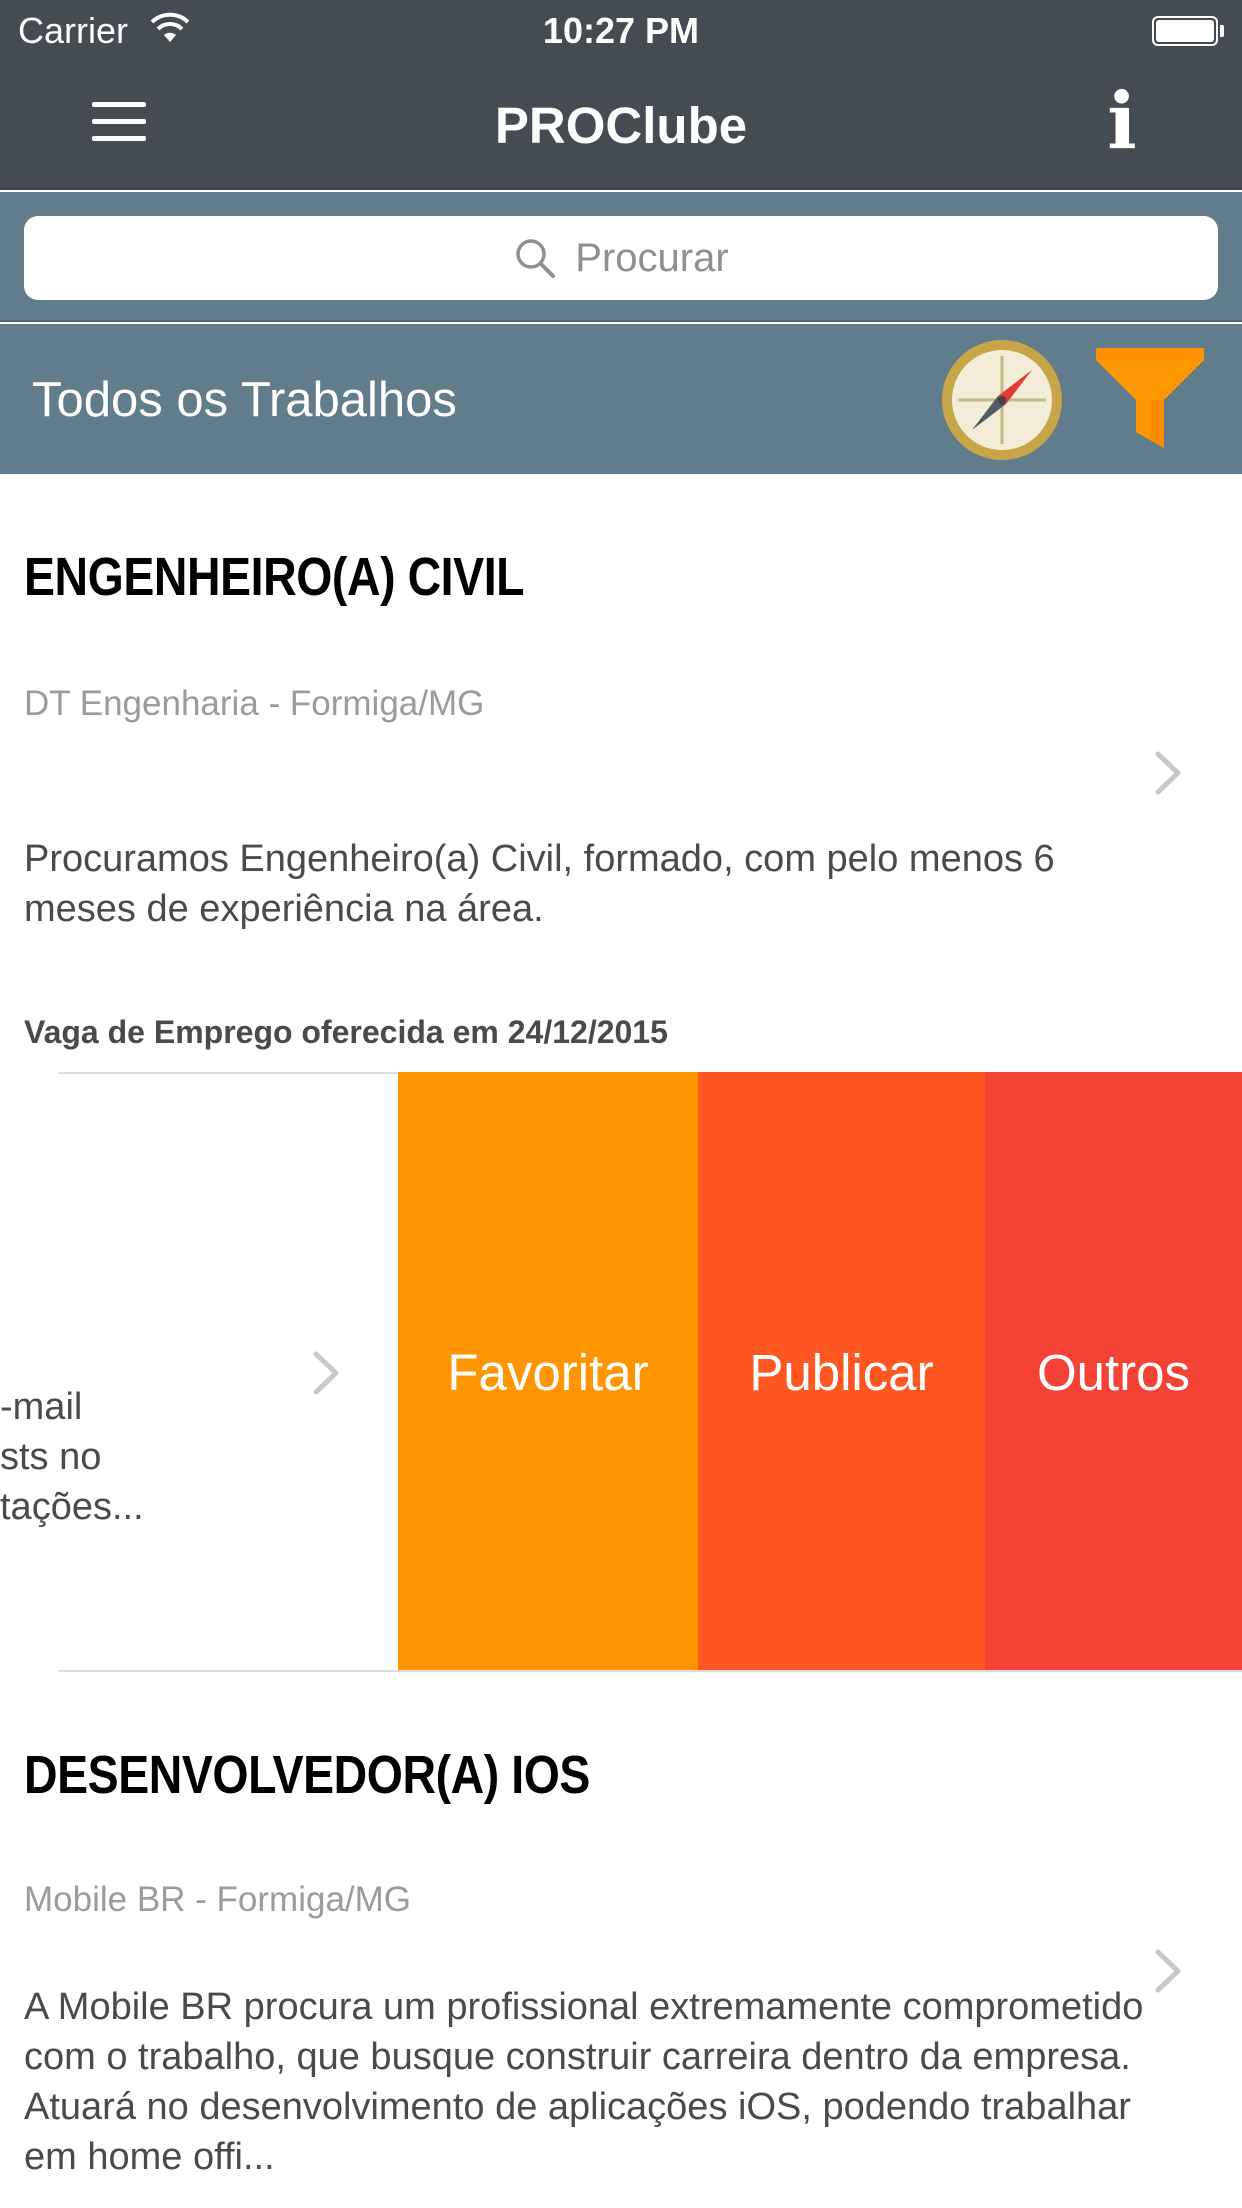 This screenshot has height=2208, width=1242. Describe the element at coordinates (1113, 1372) in the screenshot. I see `outros-button: Outros` at that location.